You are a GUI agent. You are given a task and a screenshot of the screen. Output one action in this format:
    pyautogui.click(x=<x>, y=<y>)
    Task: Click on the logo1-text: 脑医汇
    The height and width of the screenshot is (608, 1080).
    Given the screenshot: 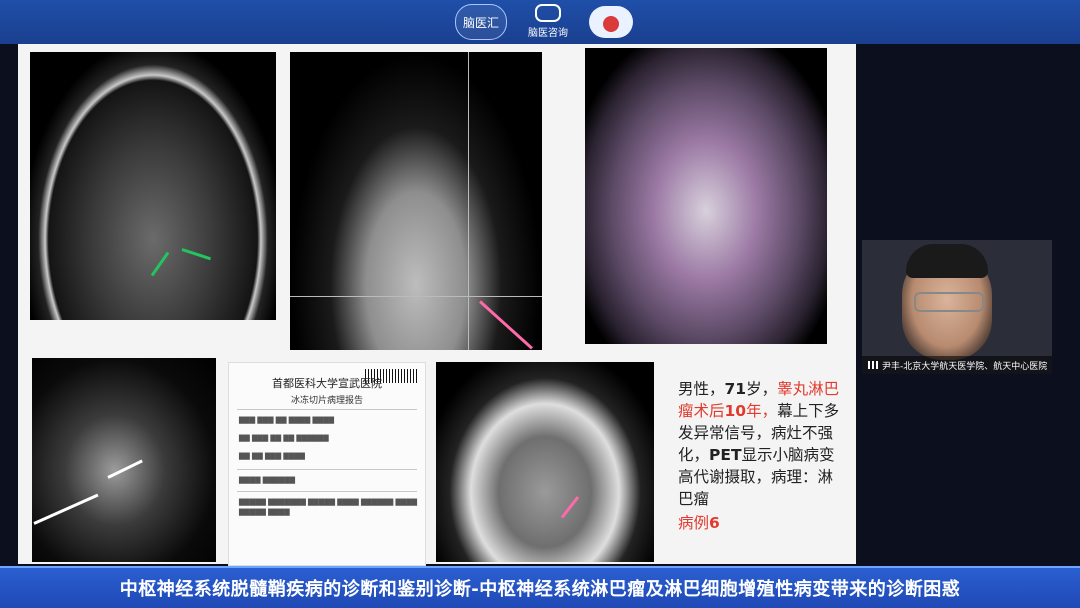 What is the action you would take?
    pyautogui.click(x=480, y=22)
    